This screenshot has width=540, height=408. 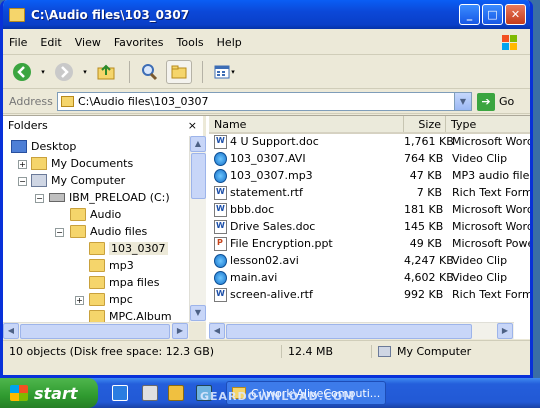 What do you see at coordinates (369, 209) in the screenshot?
I see `file-row: bbb.doc 181 KB Microsoft Word Document` at bounding box center [369, 209].